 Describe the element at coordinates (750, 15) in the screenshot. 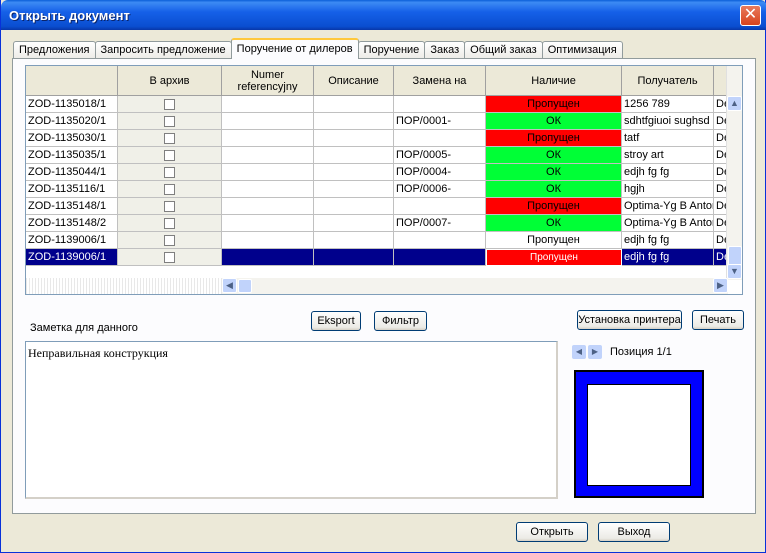

I see `close-icon: ✕` at that location.